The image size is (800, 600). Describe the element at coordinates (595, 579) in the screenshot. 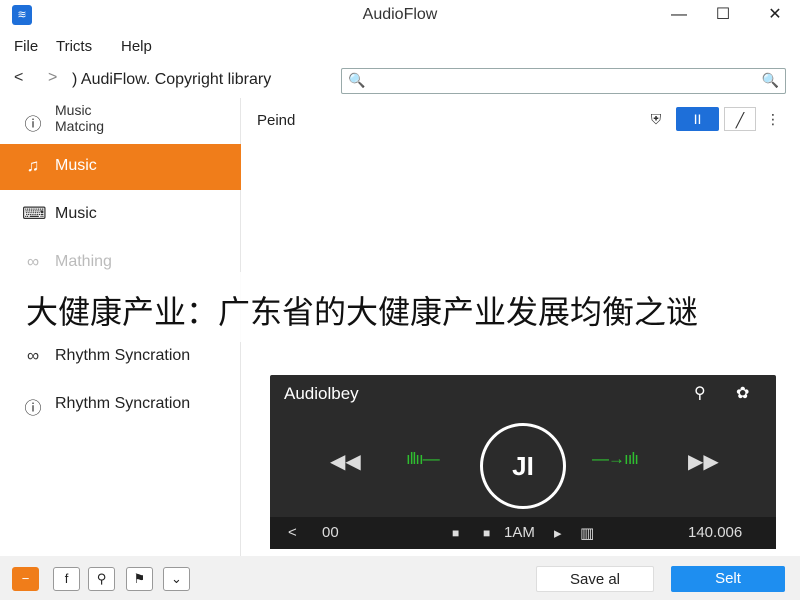

I see `save-all-button: Save al` at that location.